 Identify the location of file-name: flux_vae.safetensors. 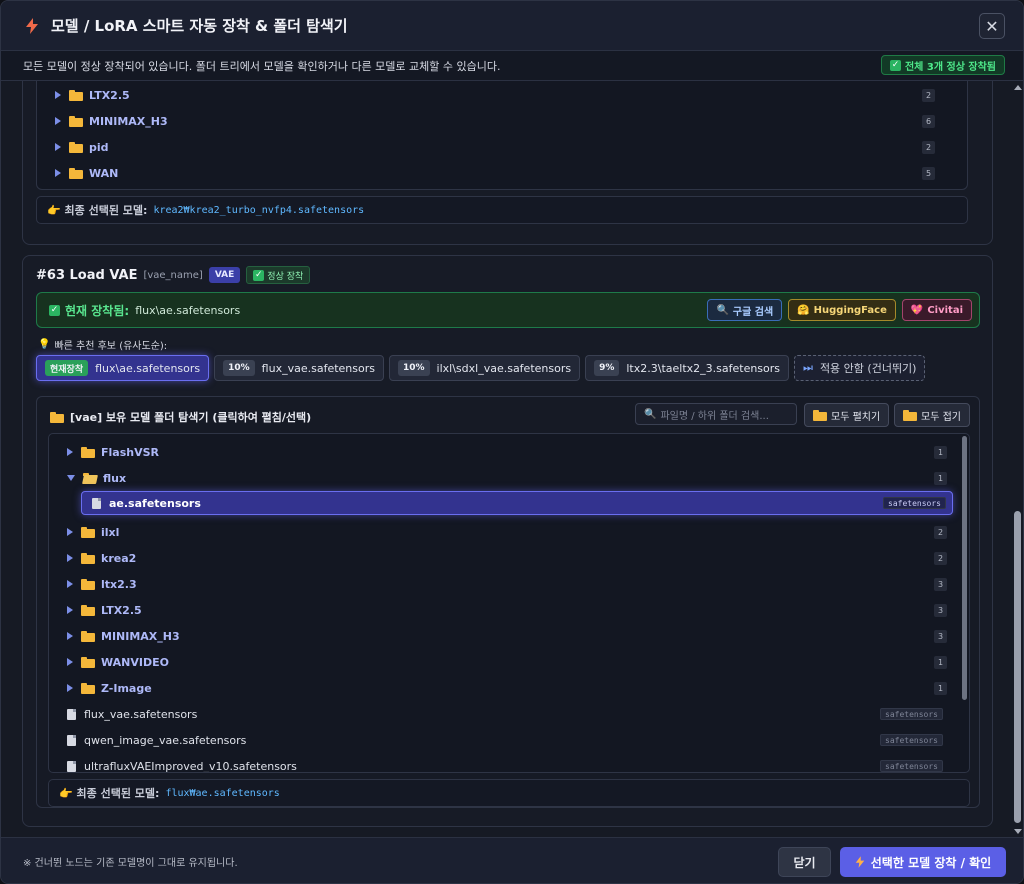
(141, 714).